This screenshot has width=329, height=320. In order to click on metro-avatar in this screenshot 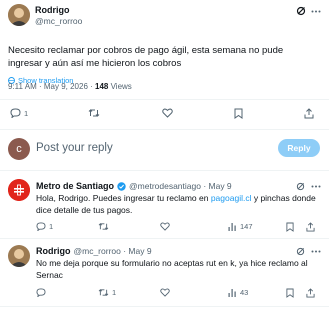, I will do `click(19, 190)`.